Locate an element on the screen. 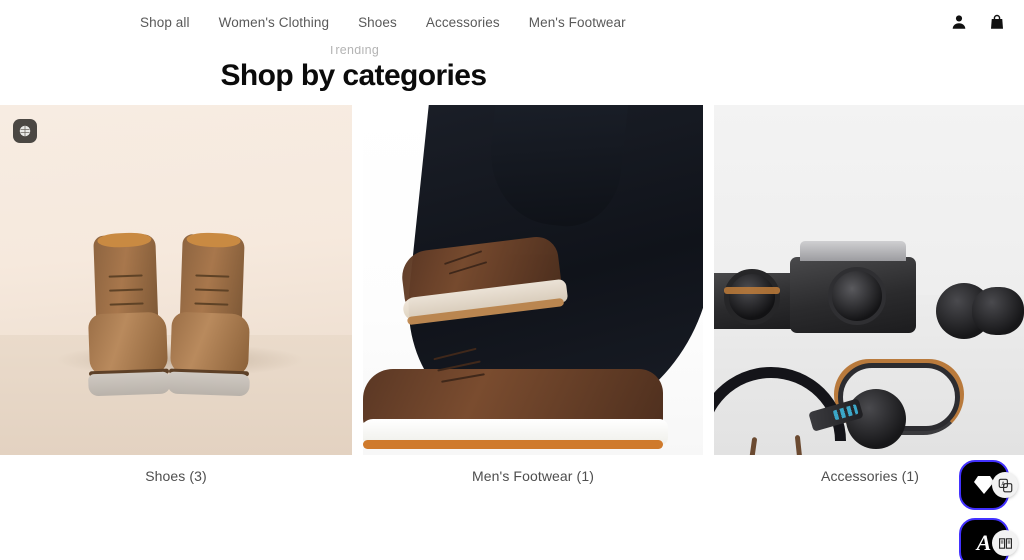 The height and width of the screenshot is (560, 1024). shopping-bag-icon is located at coordinates (997, 22).